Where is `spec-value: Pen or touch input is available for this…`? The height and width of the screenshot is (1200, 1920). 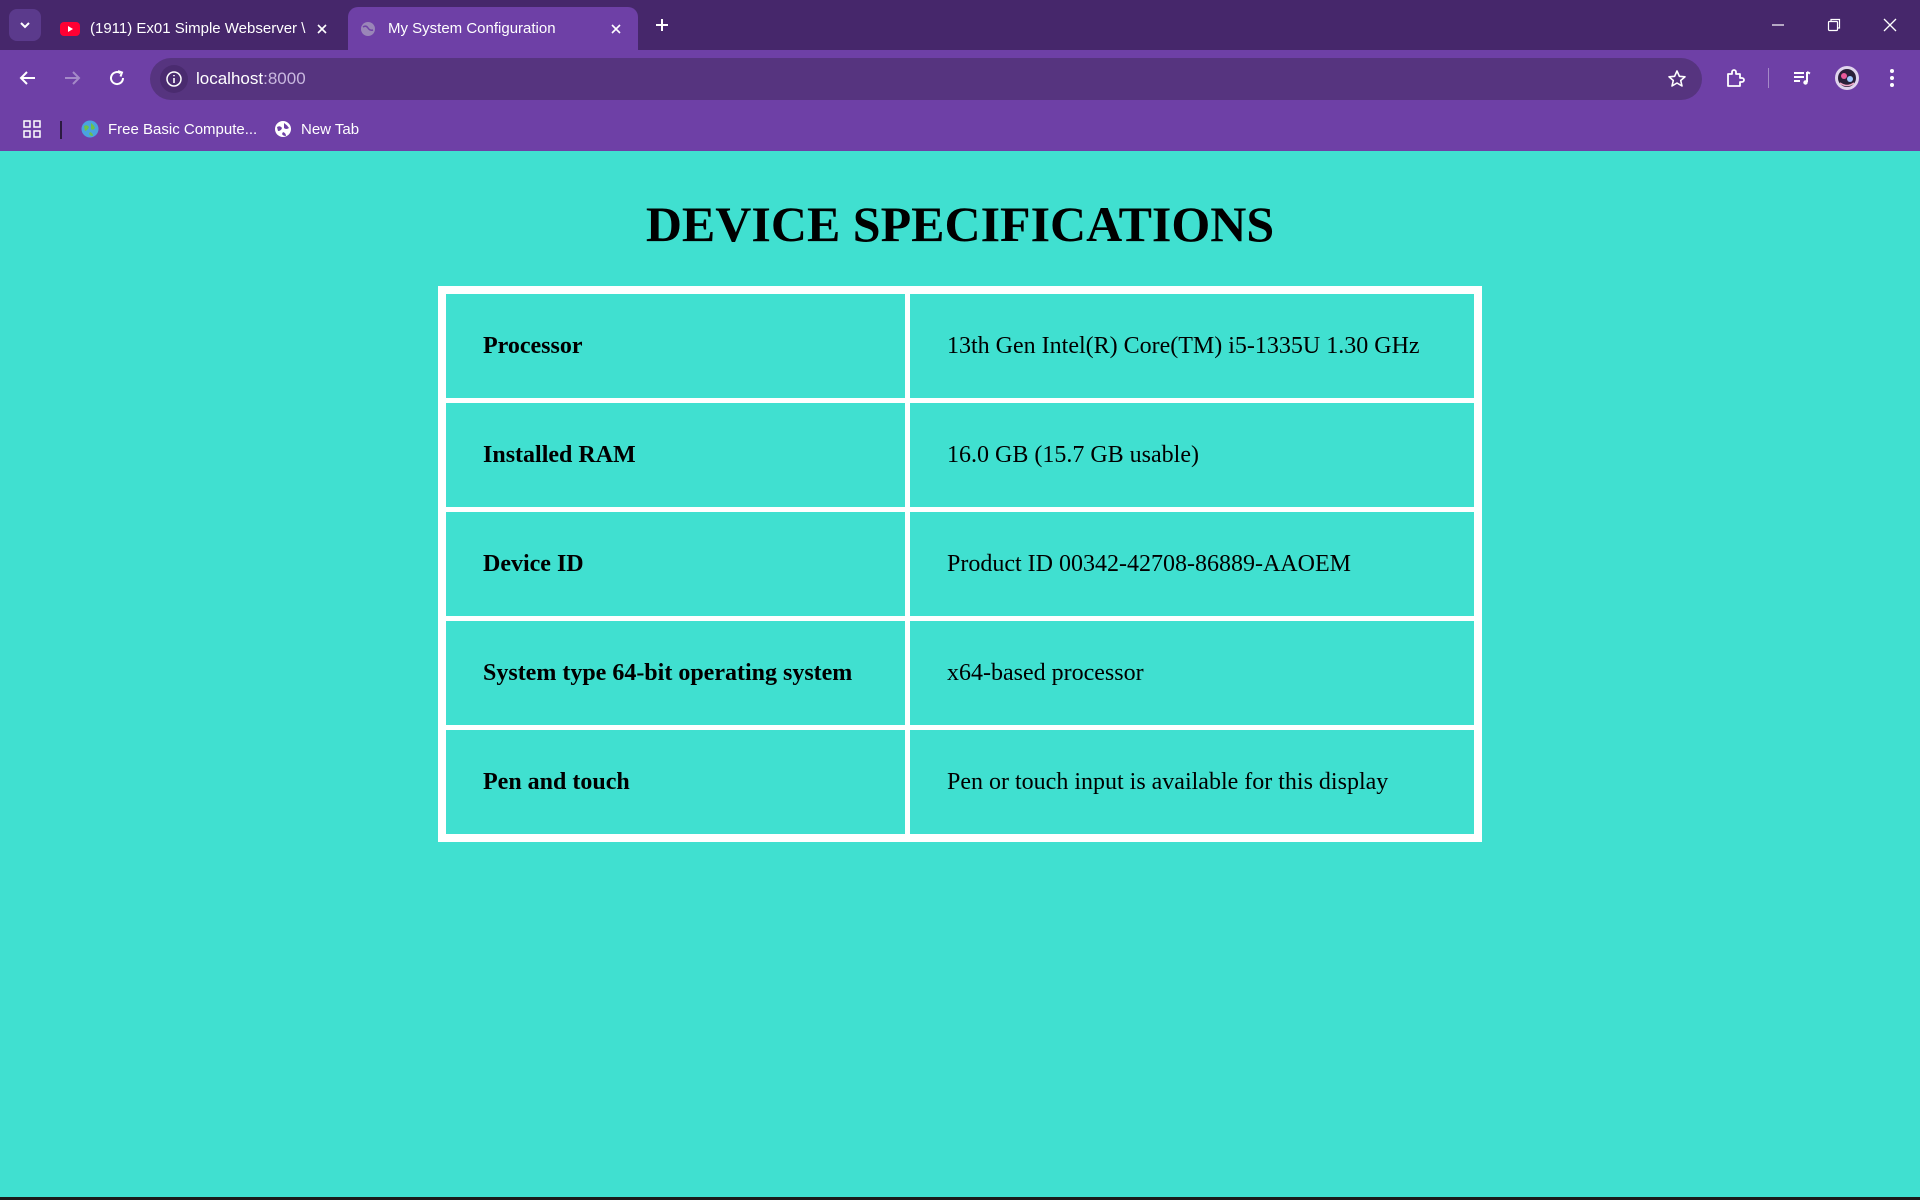
spec-value: Pen or touch input is available for this… is located at coordinates (1192, 782).